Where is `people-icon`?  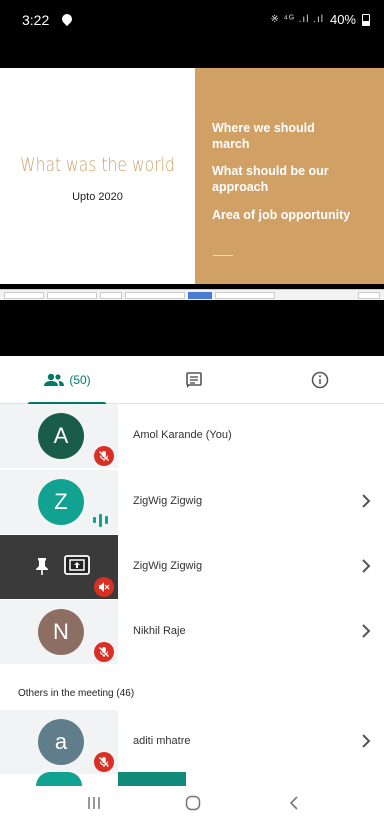
people-icon is located at coordinates (54, 379).